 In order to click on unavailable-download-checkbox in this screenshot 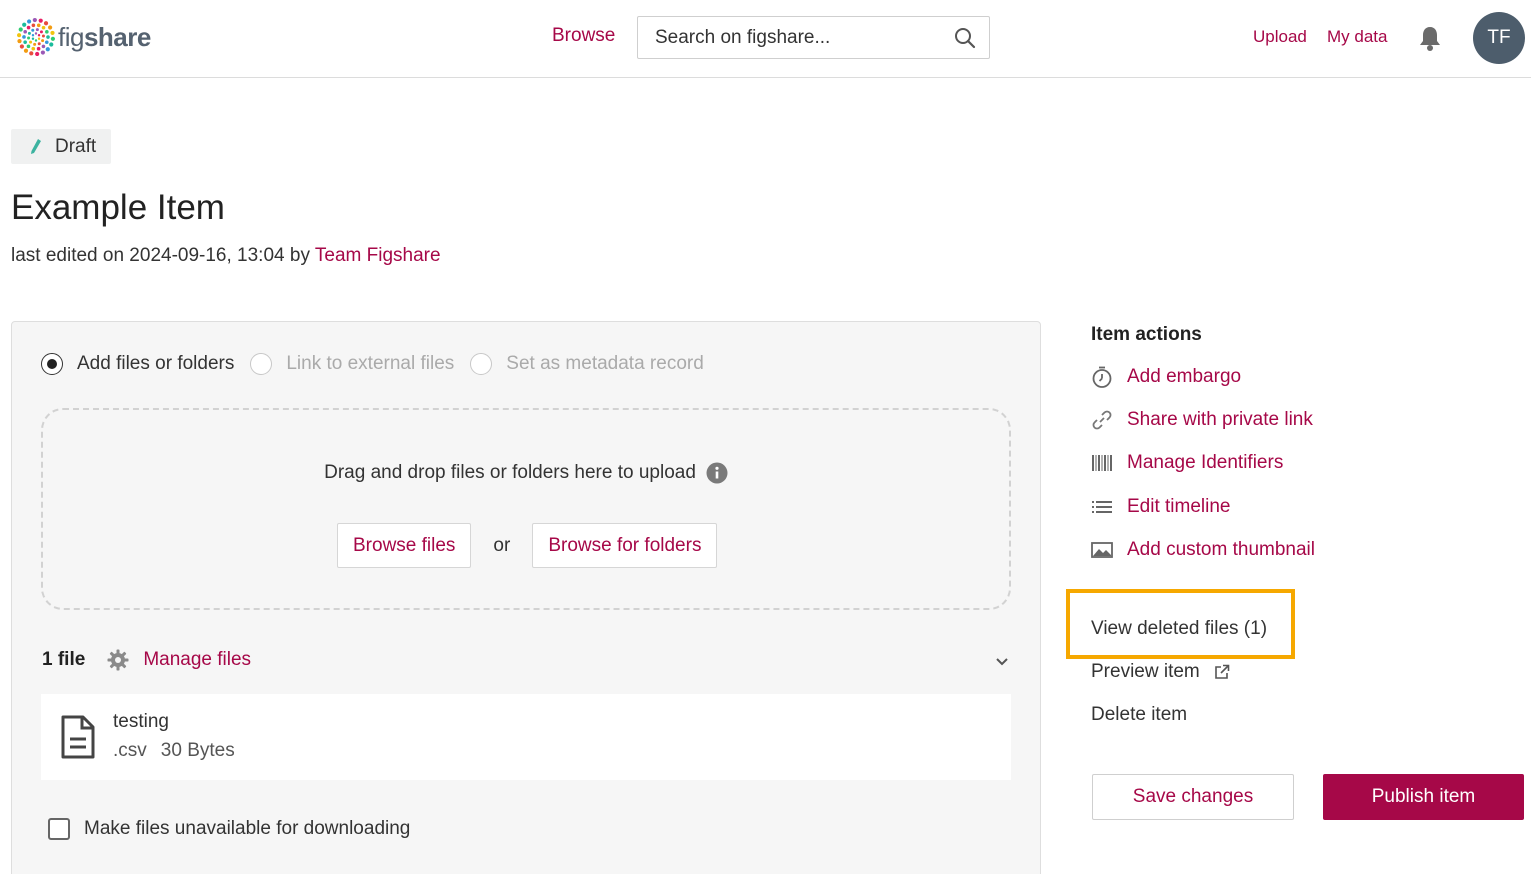, I will do `click(59, 829)`.